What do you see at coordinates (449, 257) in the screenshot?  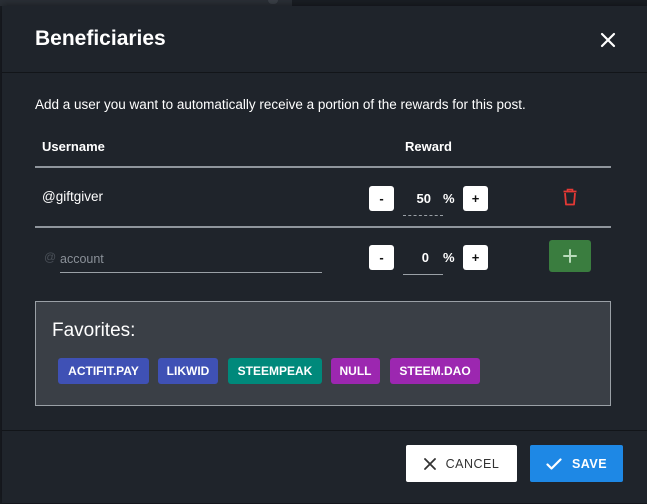 I see `new-percent-sign: %` at bounding box center [449, 257].